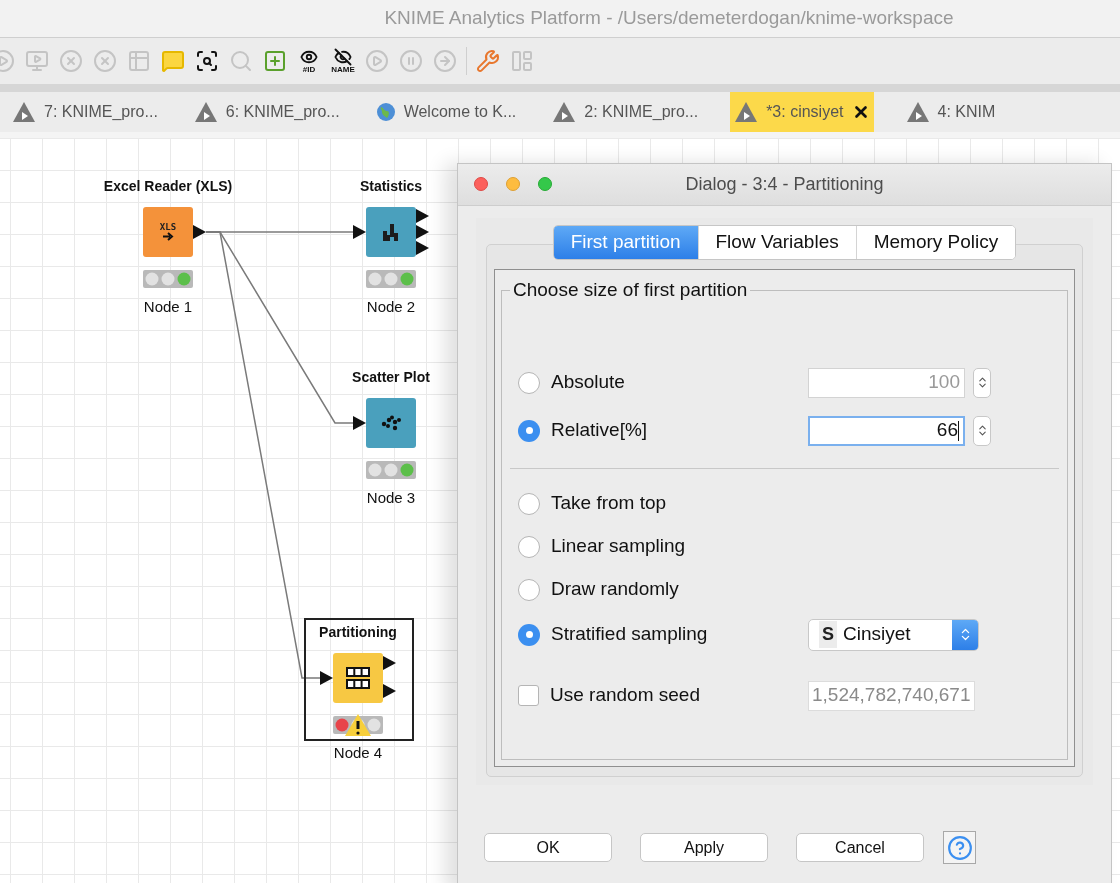  Describe the element at coordinates (935, 242) in the screenshot. I see `dialog-tab: Memory Policy` at that location.